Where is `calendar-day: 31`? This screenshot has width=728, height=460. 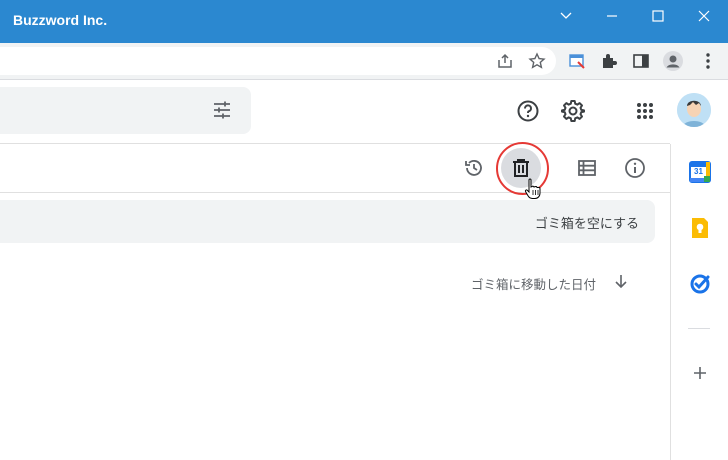 calendar-day: 31 is located at coordinates (698, 171).